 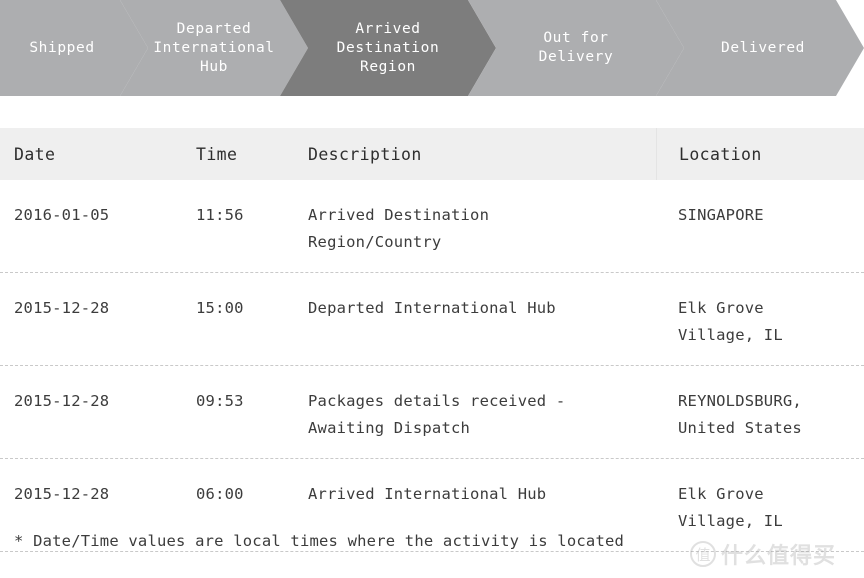 I want to click on cell-description: Arrived International Hub, so click(x=427, y=494).